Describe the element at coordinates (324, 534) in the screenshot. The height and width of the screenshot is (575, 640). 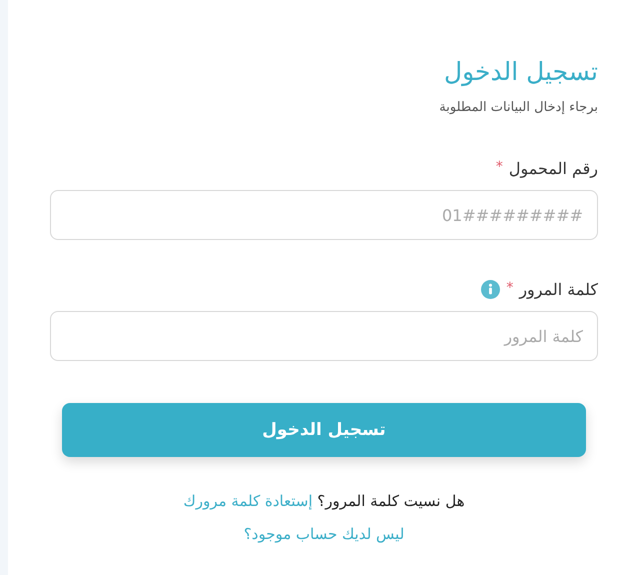
I see `register-link: ليس لديك حساب موجود؟` at that location.